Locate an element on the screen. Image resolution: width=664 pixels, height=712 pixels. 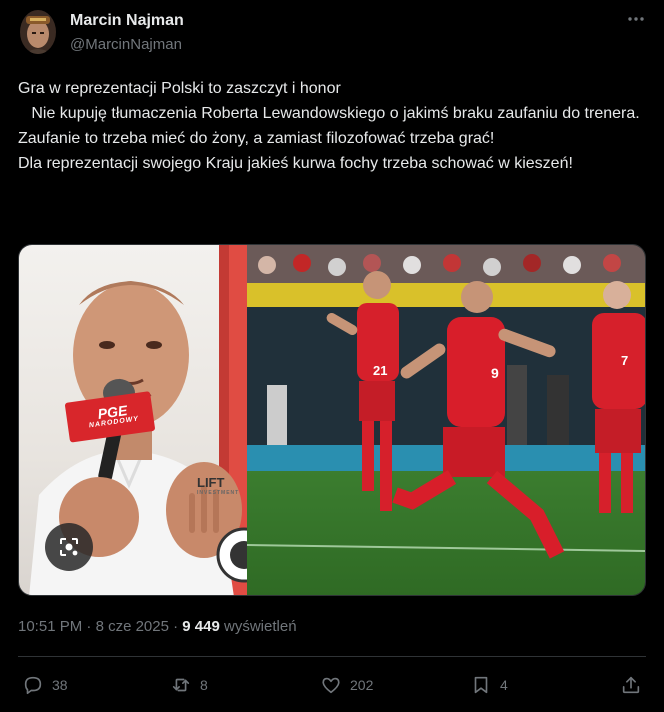
repost-count: 8 is located at coordinates (204, 685).